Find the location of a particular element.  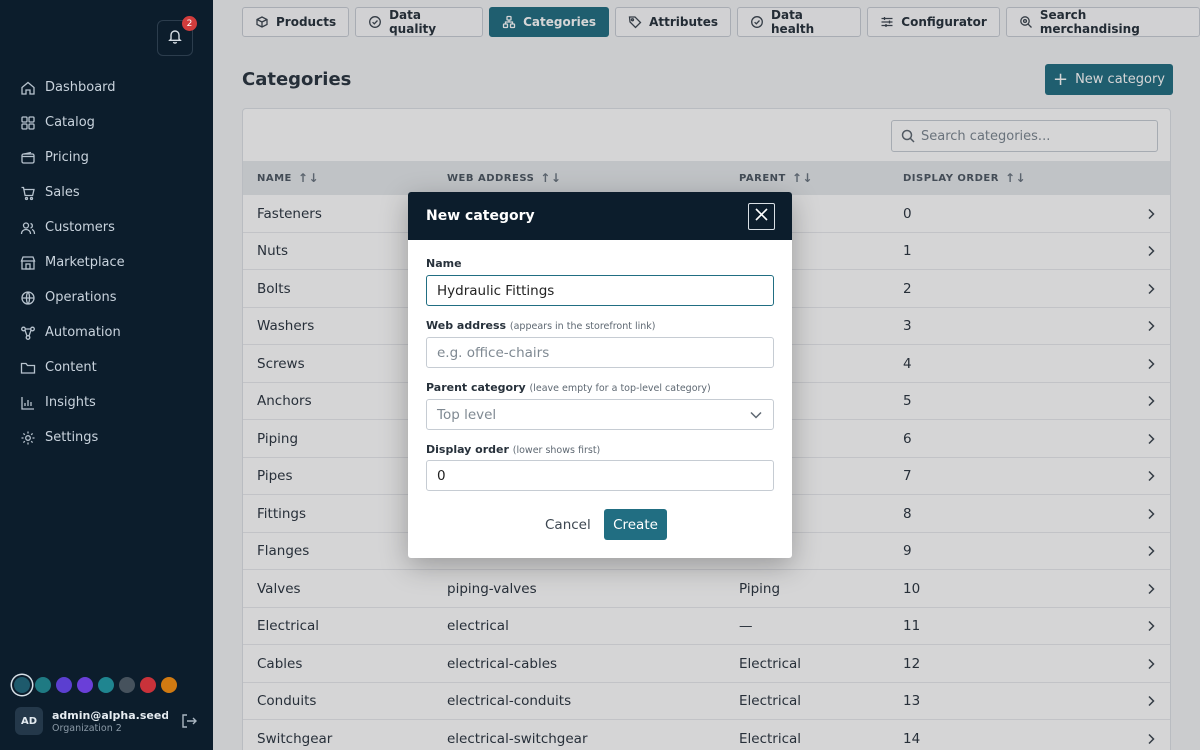

sidebar-item-label: Marketplace is located at coordinates (85, 262).